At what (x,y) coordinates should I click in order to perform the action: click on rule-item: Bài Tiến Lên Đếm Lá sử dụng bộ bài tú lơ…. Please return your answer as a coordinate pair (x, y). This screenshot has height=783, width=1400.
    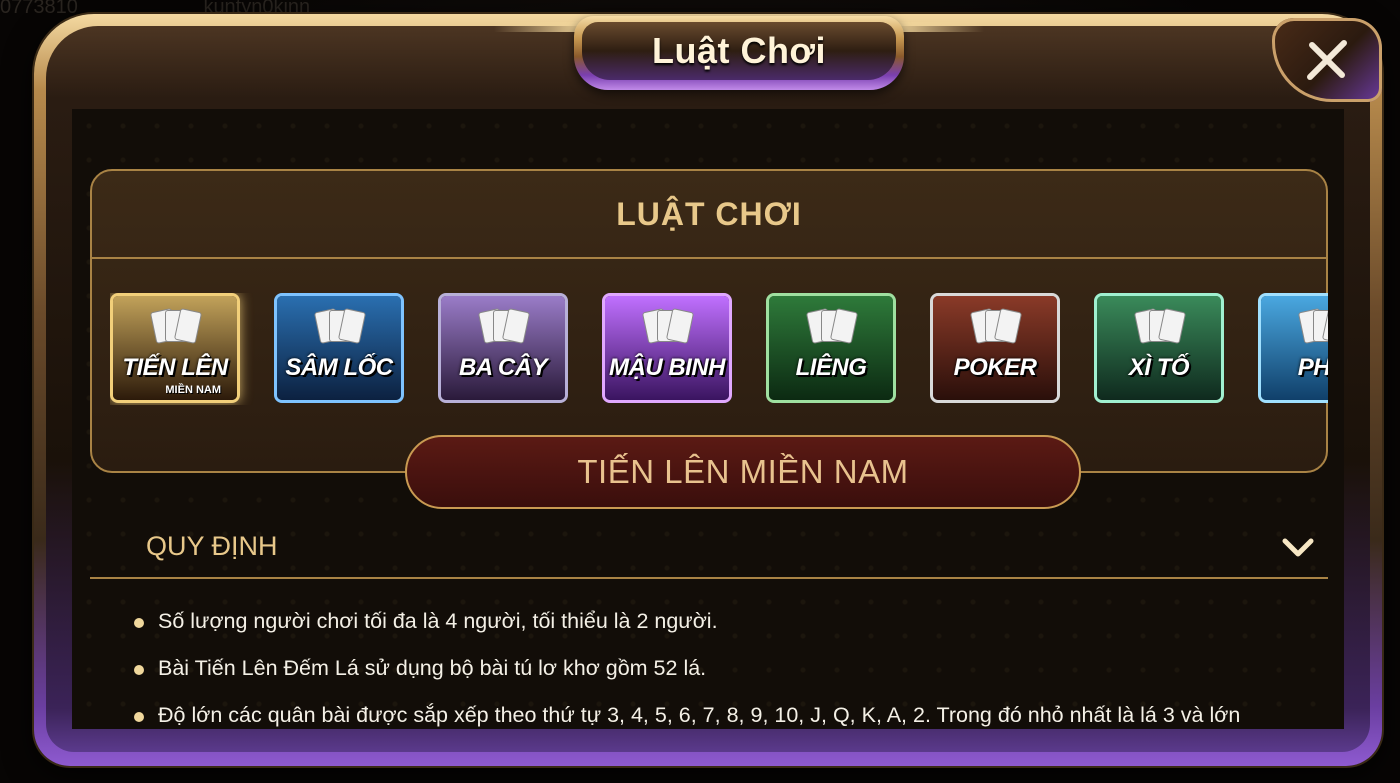
    Looking at the image, I should click on (712, 668).